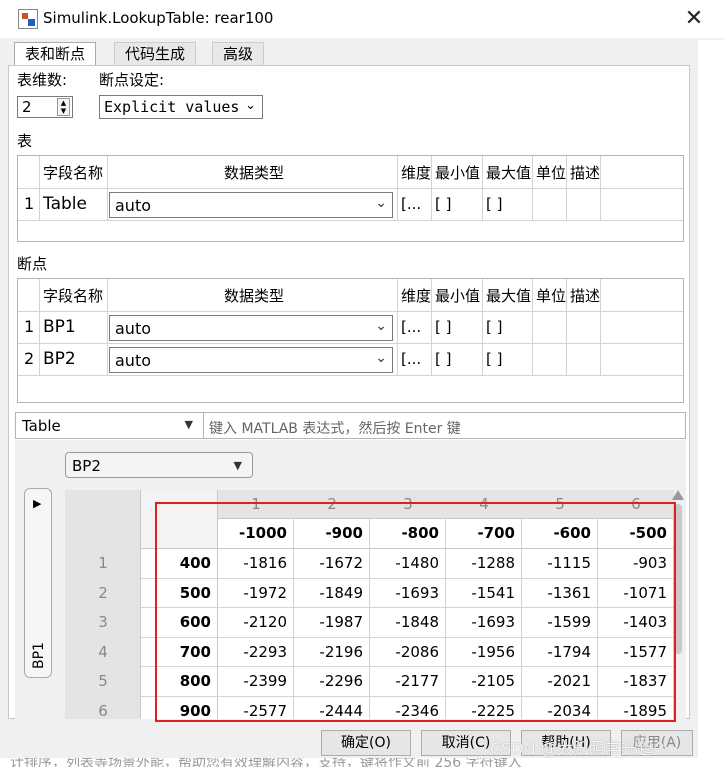 This screenshot has width=724, height=767. Describe the element at coordinates (256, 707) in the screenshot. I see `table-value-cell: -2577` at that location.